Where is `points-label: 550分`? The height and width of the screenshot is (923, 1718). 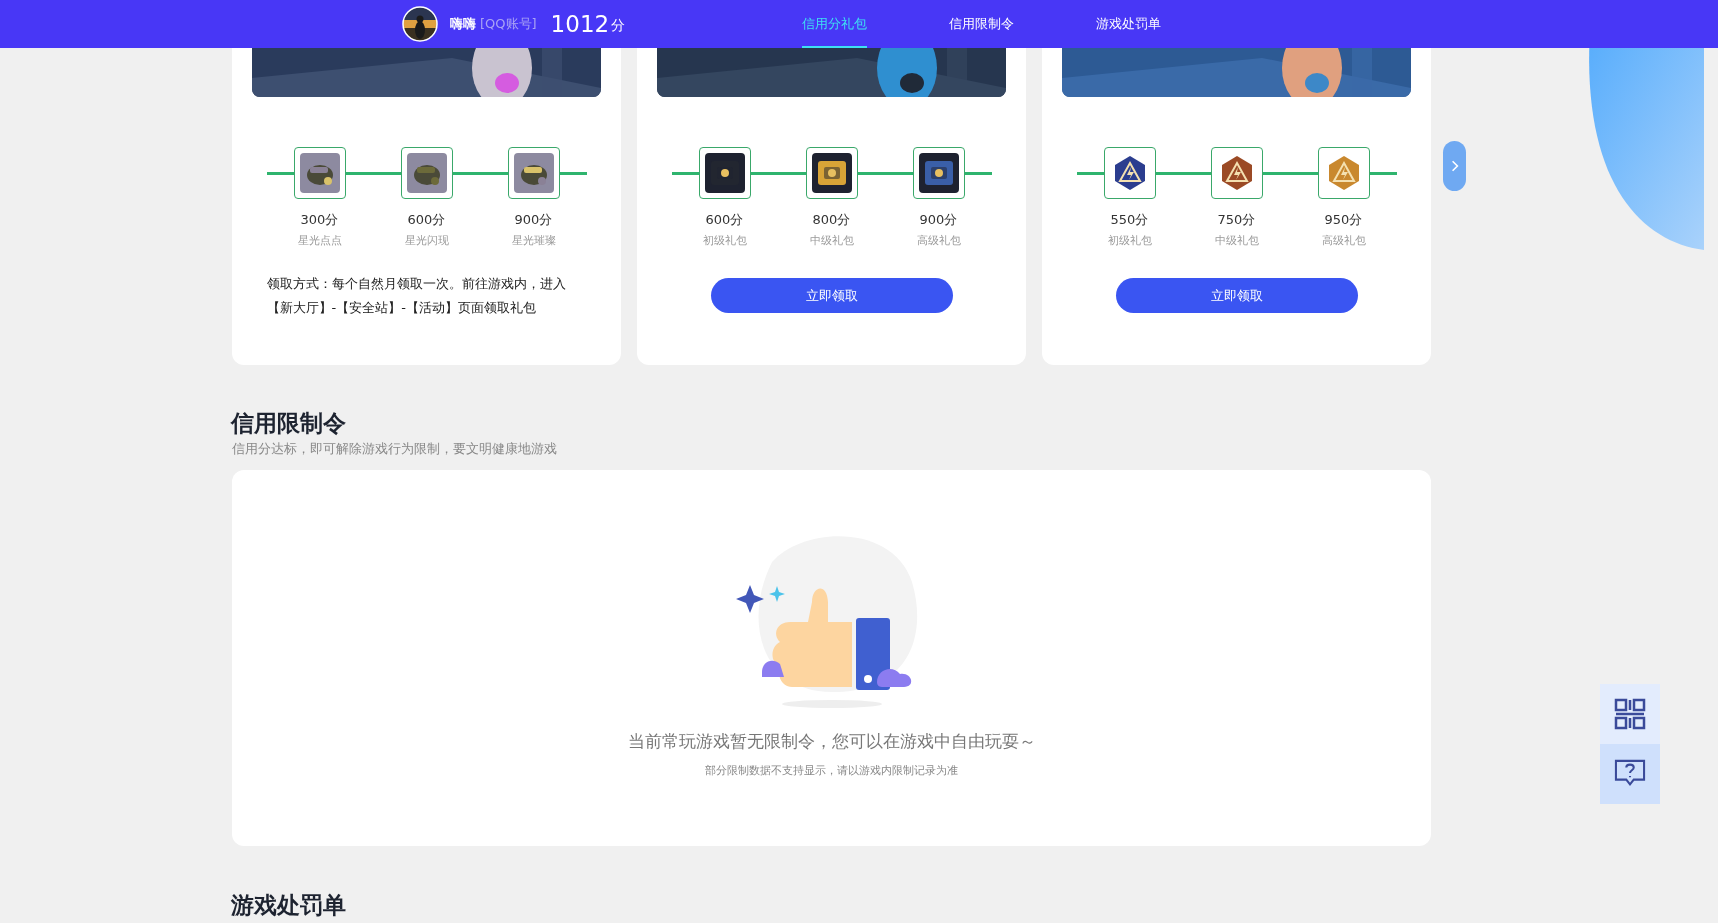
points-label: 550分 is located at coordinates (1129, 220).